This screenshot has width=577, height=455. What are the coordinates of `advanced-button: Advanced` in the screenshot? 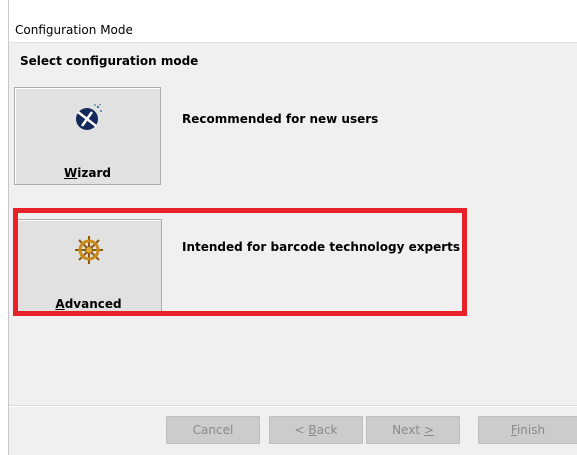 It's located at (88, 267).